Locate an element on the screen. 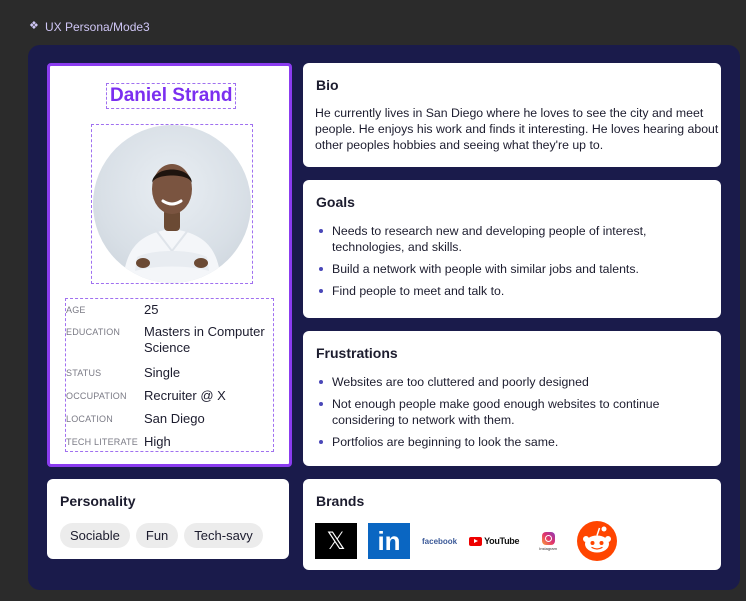 This screenshot has width=746, height=601. attribute-label: OCCUPATION is located at coordinates (96, 396).